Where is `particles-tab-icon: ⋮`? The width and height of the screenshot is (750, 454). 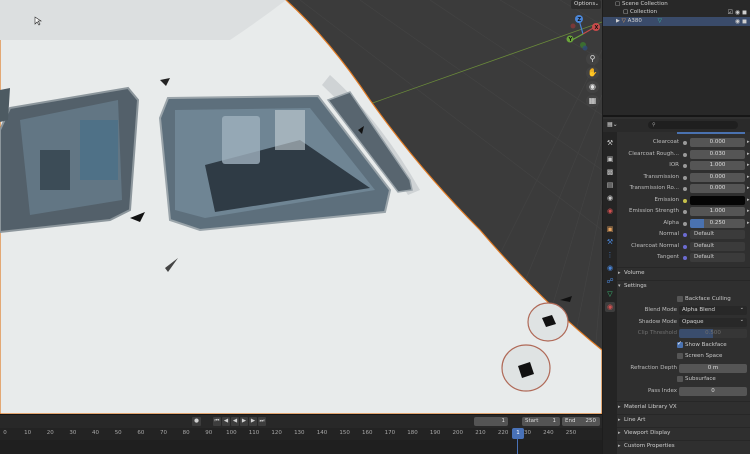 particles-tab-icon: ⋮ is located at coordinates (610, 255).